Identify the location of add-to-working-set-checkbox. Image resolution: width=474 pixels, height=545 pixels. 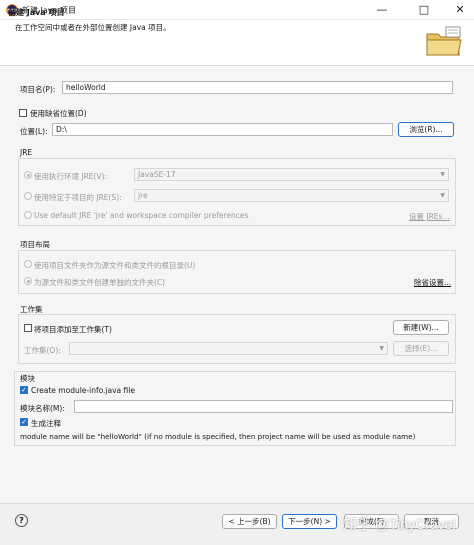
(28, 328).